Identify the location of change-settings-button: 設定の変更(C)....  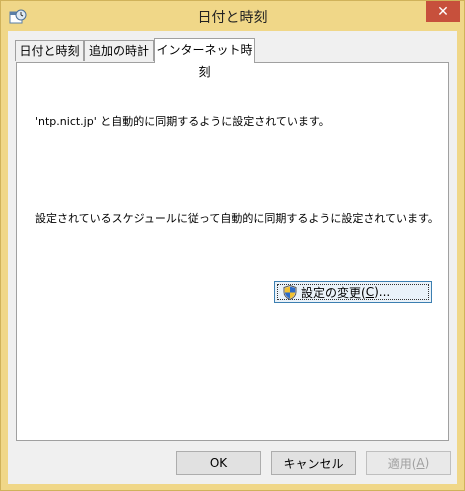
(353, 292).